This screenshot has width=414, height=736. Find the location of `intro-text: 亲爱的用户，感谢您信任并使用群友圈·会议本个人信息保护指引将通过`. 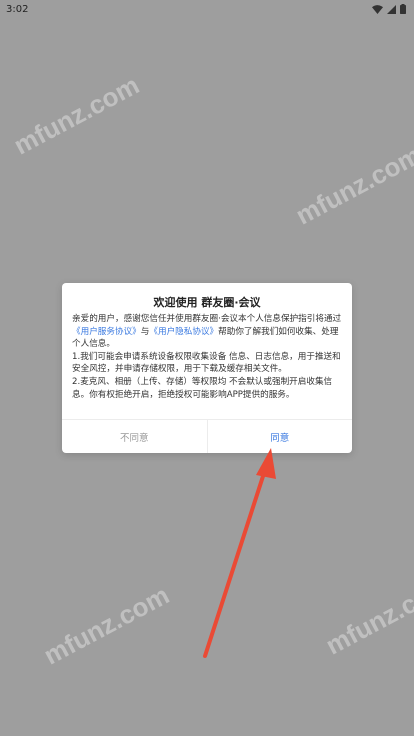

intro-text: 亲爱的用户，感谢您信任并使用群友圈·会议本个人信息保护指引将通过 is located at coordinates (207, 319).